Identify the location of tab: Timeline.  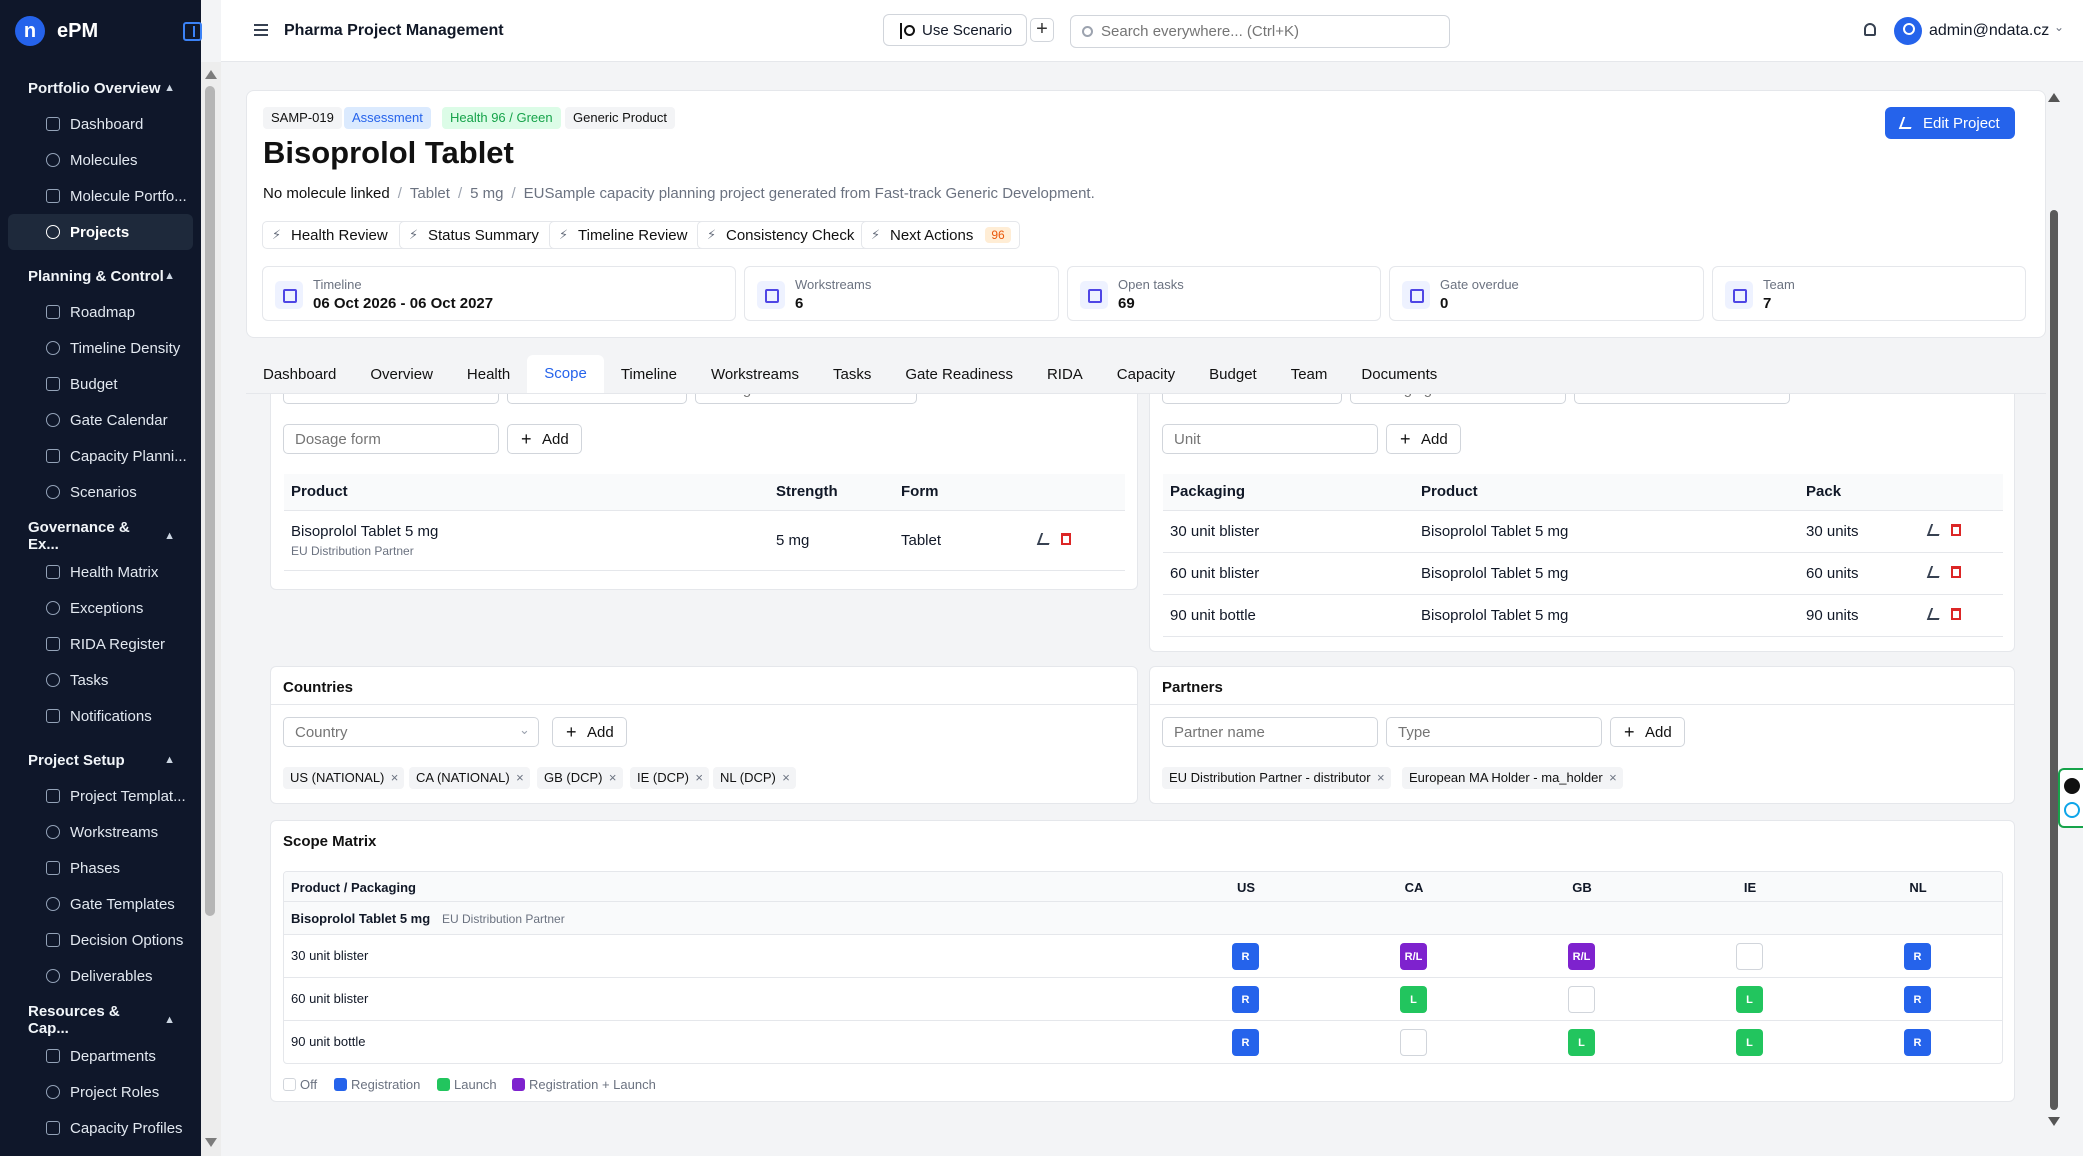
(649, 374).